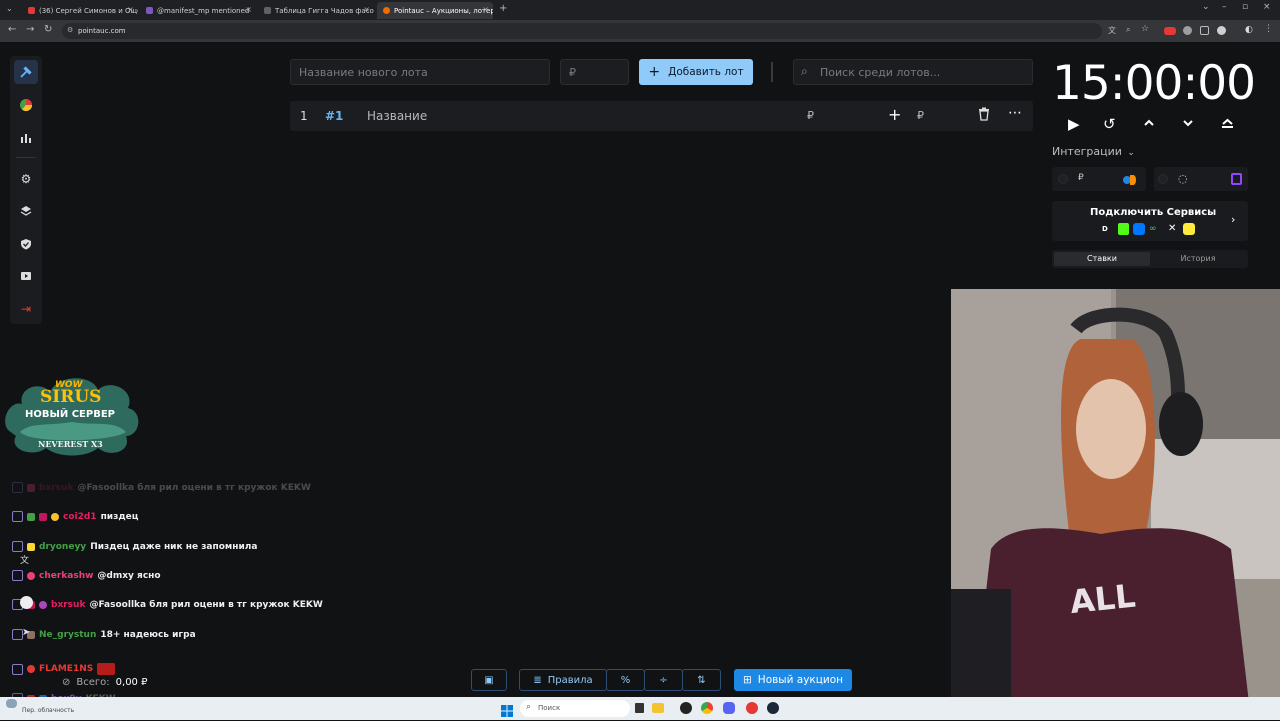 This screenshot has height=721, width=1280. I want to click on translate-icon: 文, so click(1112, 30).